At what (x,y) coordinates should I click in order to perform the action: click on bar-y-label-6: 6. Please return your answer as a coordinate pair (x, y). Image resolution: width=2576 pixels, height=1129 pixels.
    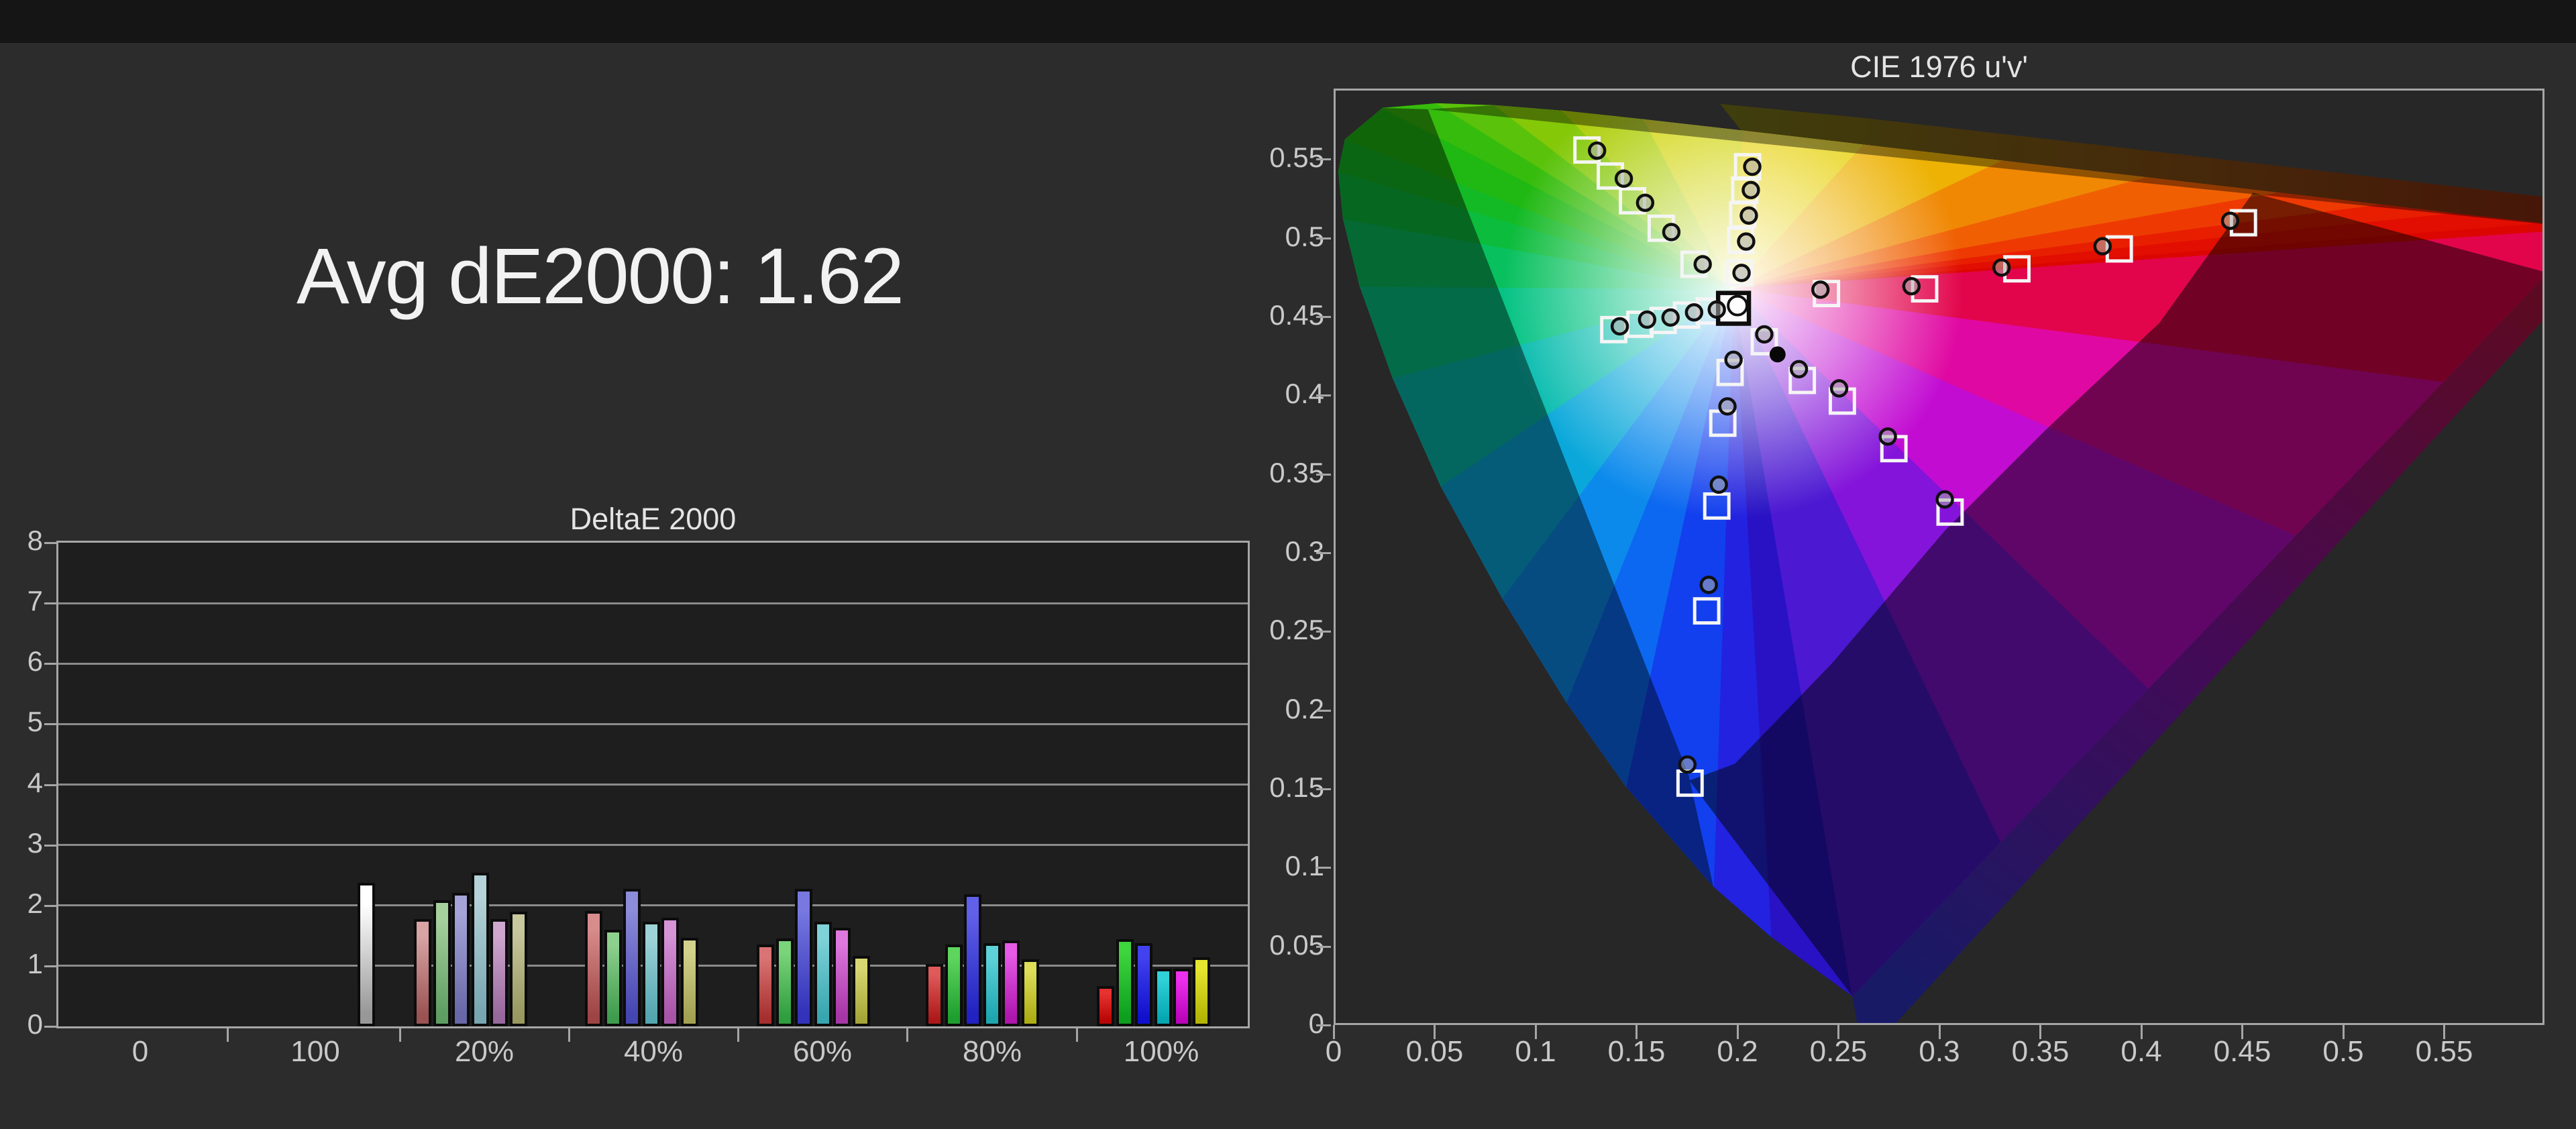
    Looking at the image, I should click on (35, 661).